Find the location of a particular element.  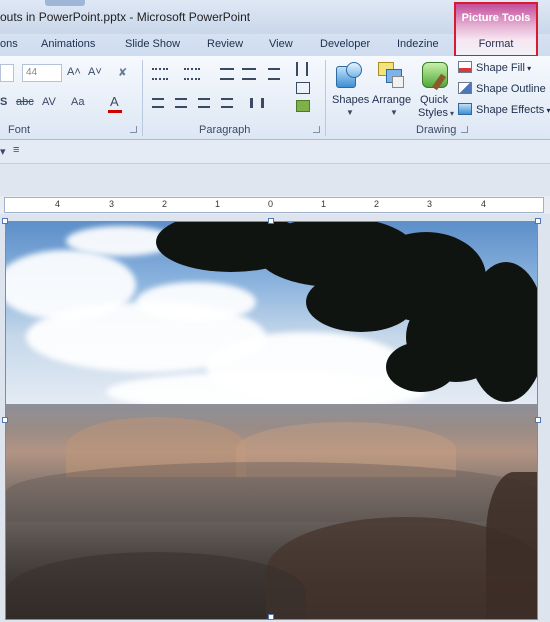

shape-effects-label: Shape Effects is located at coordinates (510, 110).